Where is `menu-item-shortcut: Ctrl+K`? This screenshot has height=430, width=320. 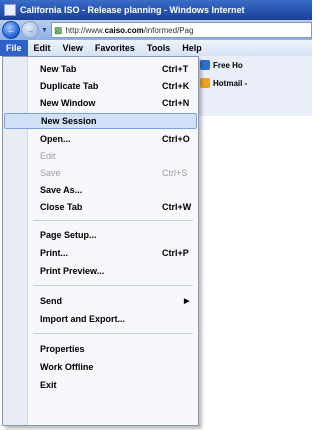
menu-item-shortcut: Ctrl+K is located at coordinates (176, 86).